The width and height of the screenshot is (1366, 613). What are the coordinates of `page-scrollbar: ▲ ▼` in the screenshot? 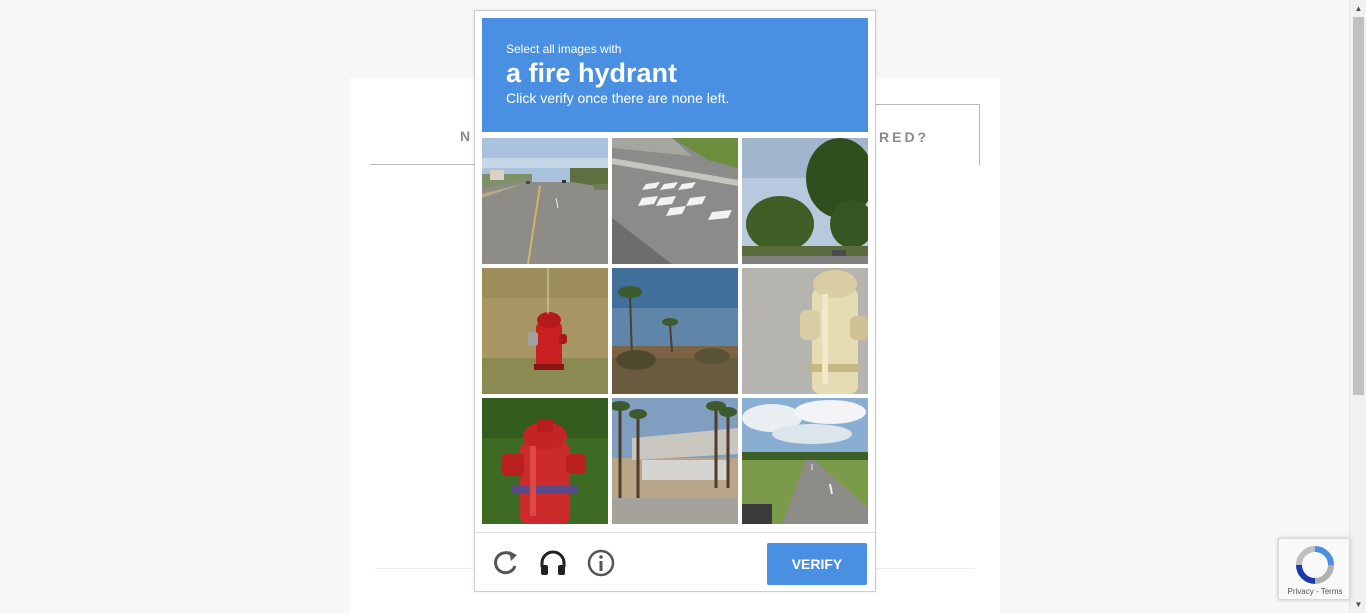 It's located at (1357, 306).